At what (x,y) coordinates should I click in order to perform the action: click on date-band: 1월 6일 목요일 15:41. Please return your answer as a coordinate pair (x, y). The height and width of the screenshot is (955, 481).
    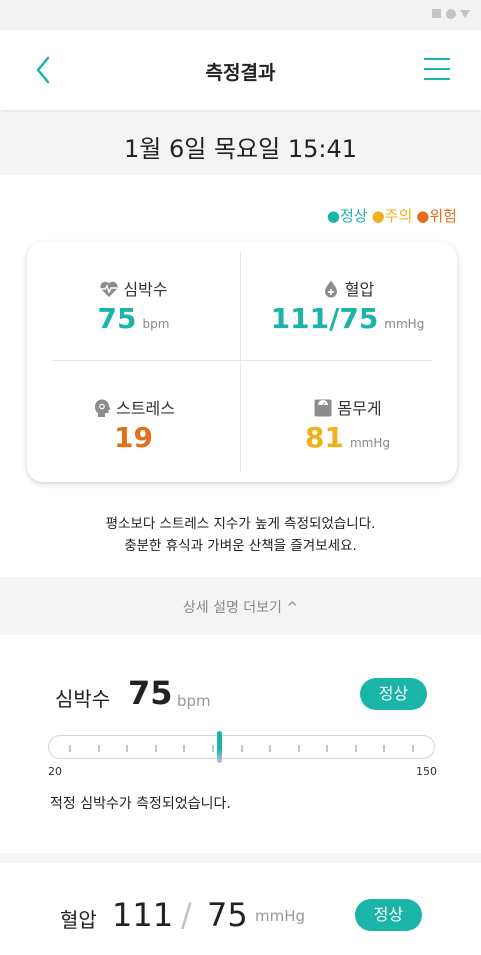
    Looking at the image, I should click on (240, 144).